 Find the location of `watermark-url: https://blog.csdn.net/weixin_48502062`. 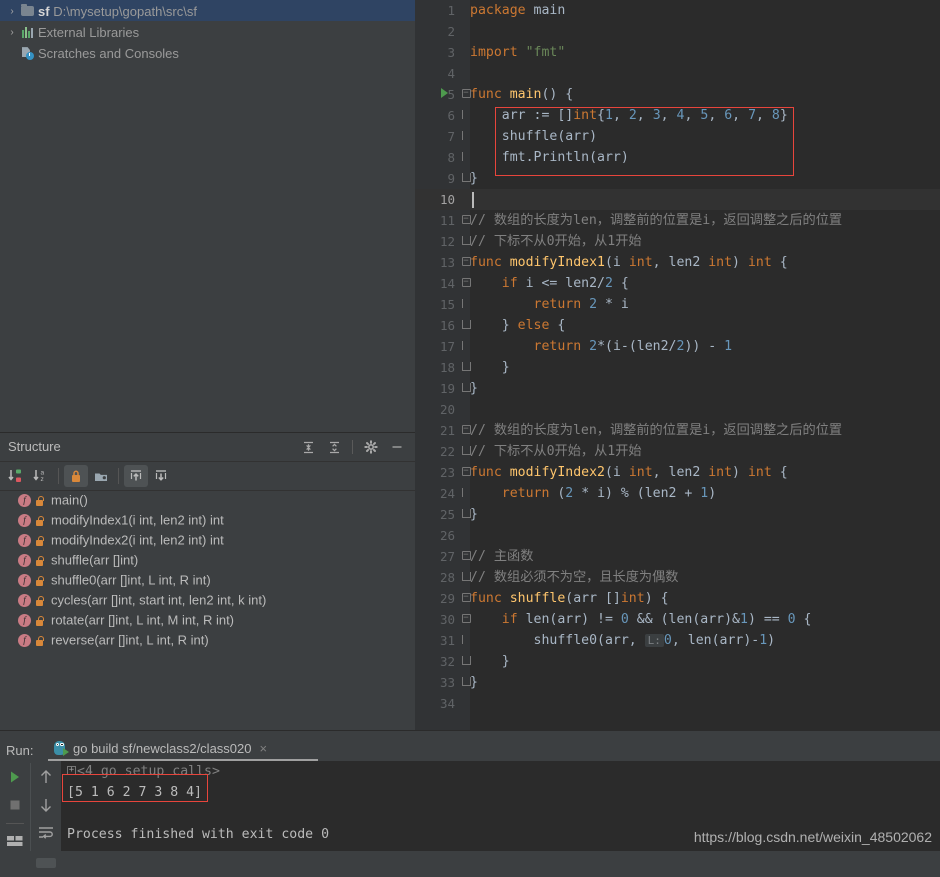

watermark-url: https://blog.csdn.net/weixin_48502062 is located at coordinates (812, 837).